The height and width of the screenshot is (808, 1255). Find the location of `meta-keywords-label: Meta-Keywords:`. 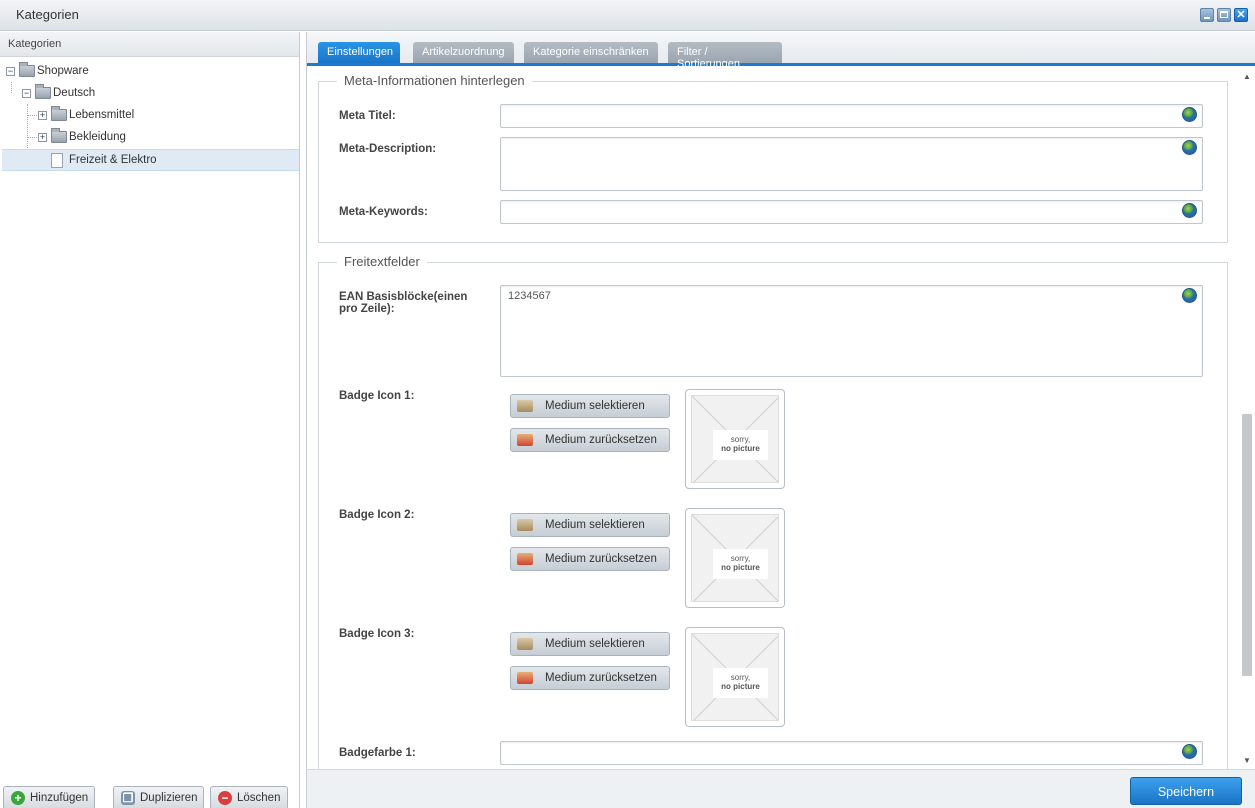

meta-keywords-label: Meta-Keywords: is located at coordinates (383, 212).